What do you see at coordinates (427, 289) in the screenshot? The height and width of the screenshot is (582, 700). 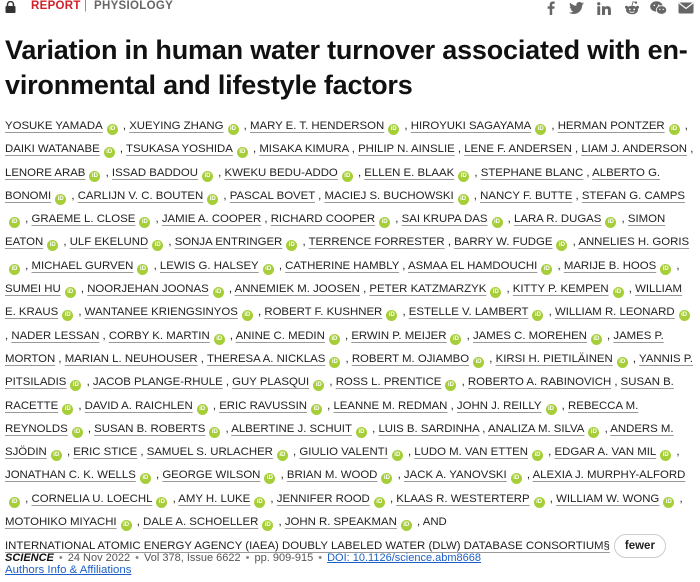 I see `author-name: PETER KATZMARZYK` at bounding box center [427, 289].